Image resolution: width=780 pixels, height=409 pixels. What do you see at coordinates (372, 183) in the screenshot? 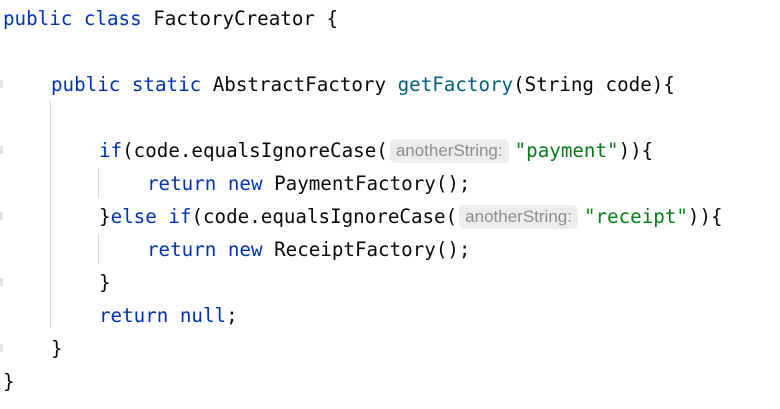
I see `constructor-call: PaymentFactory();` at bounding box center [372, 183].